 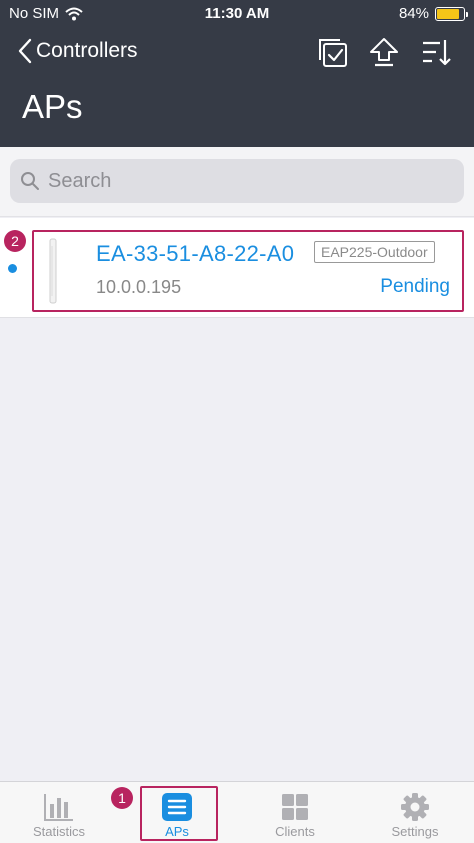 I want to click on nav-actions, so click(x=384, y=52).